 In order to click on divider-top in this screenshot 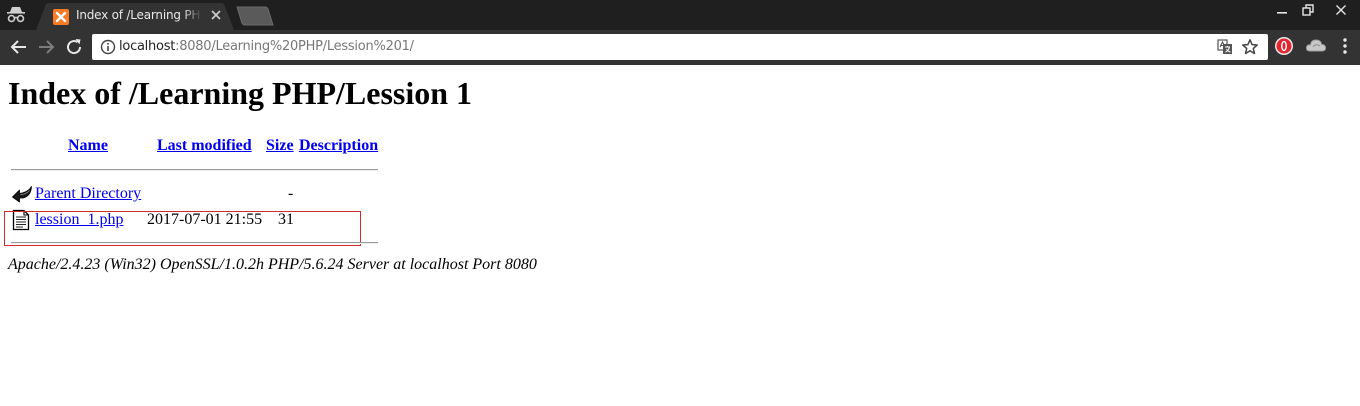, I will do `click(194, 170)`.